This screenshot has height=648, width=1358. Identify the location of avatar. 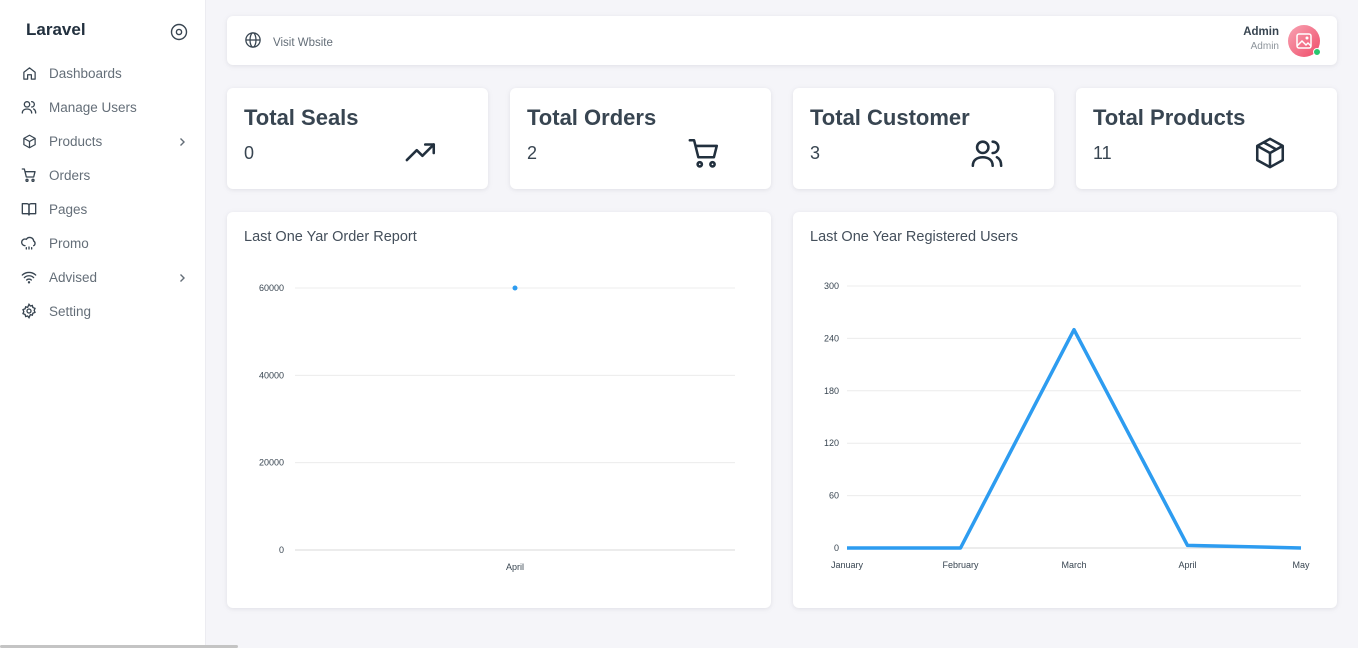
(1304, 41).